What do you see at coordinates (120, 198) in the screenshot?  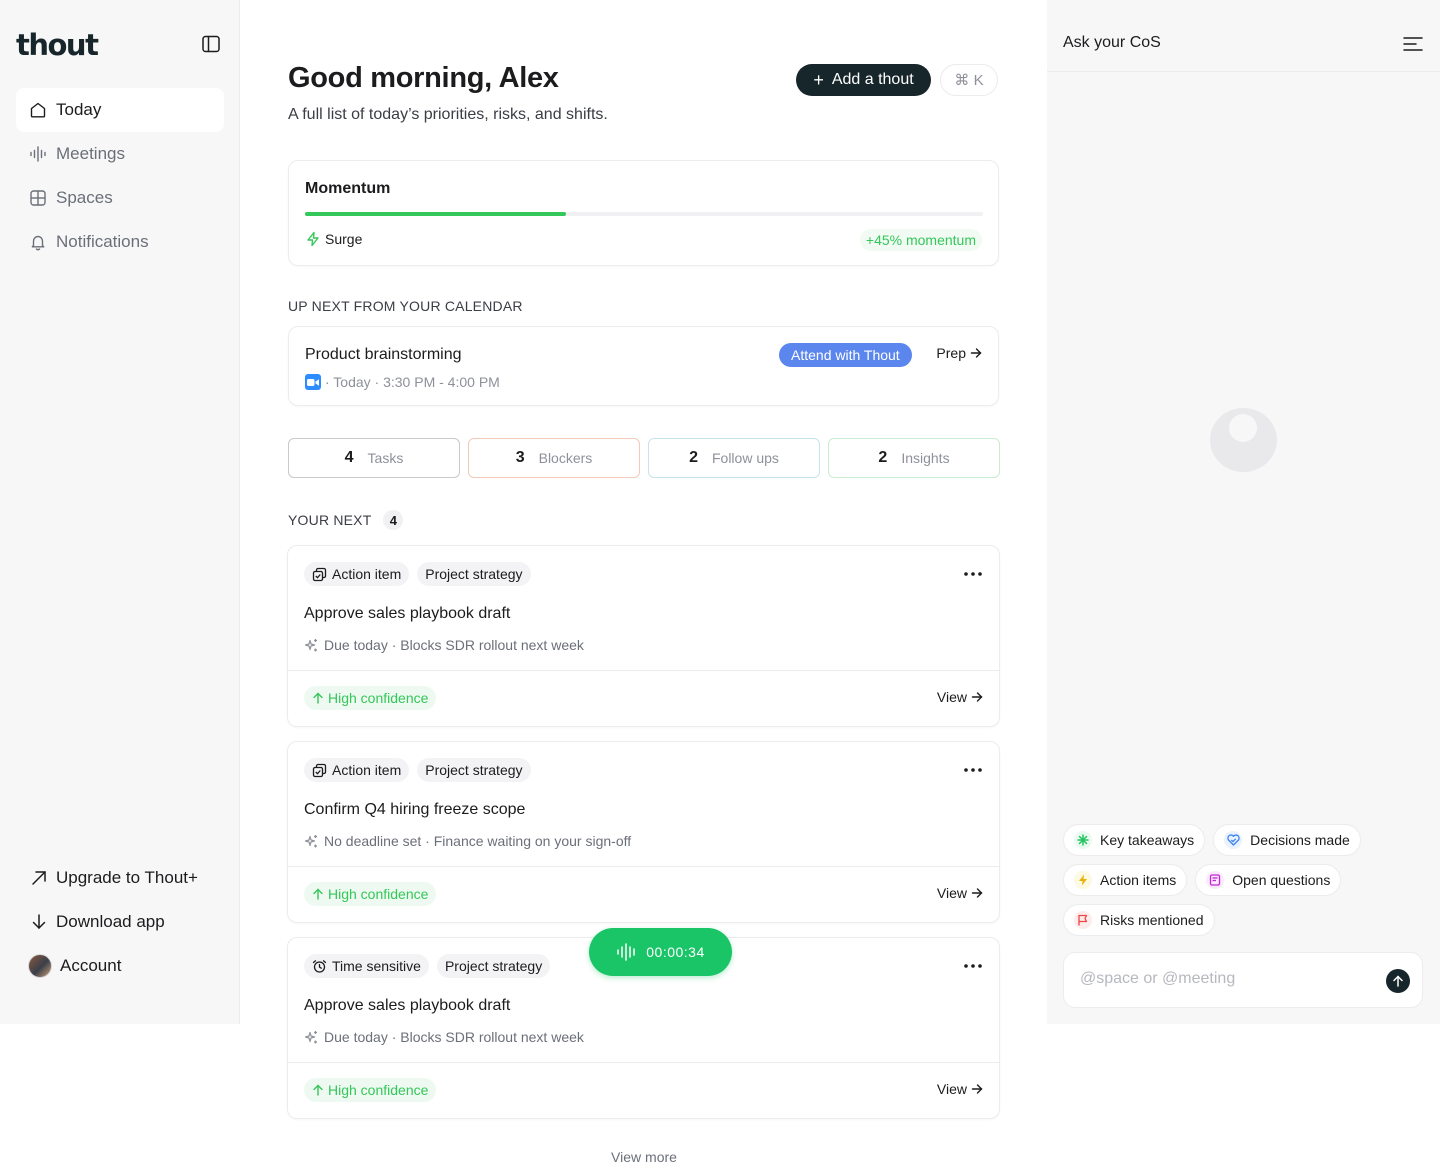 I see `sidebar-item-spaces: Spaces` at bounding box center [120, 198].